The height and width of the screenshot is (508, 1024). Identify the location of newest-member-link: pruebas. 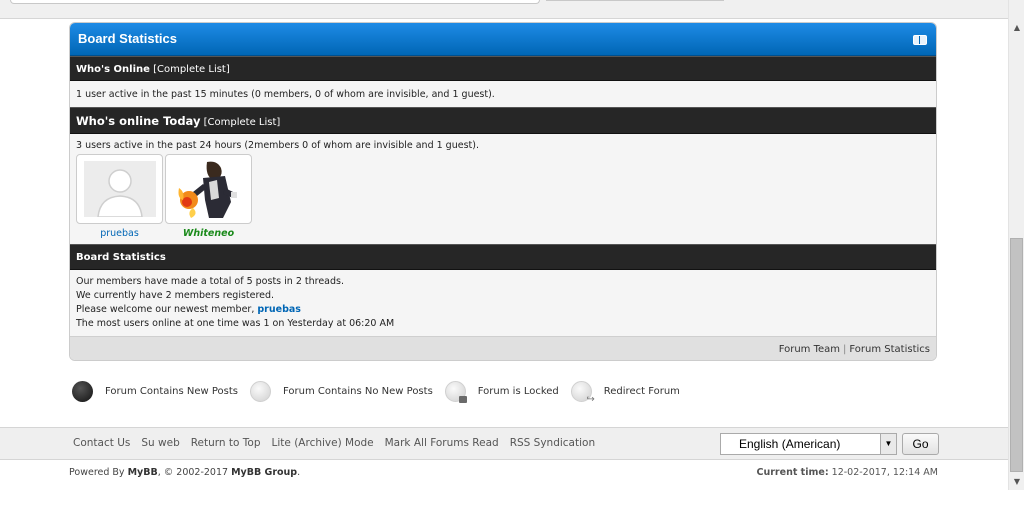
(279, 309).